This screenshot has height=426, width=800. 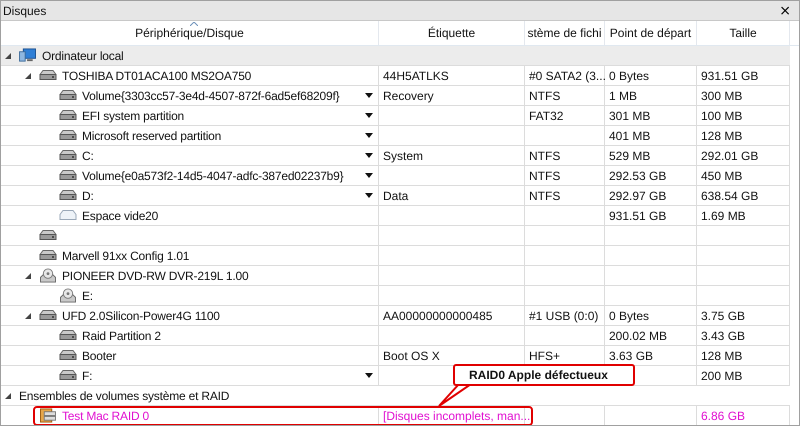 What do you see at coordinates (395, 195) in the screenshot?
I see `table-cell: Data` at bounding box center [395, 195].